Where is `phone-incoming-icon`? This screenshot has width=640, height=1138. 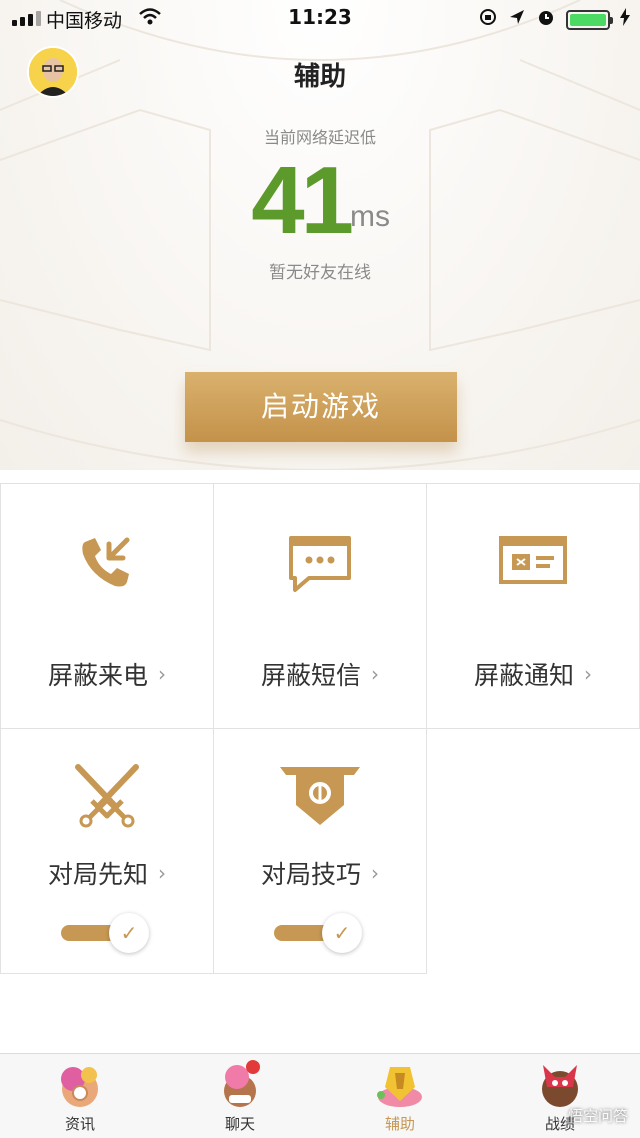
phone-incoming-icon is located at coordinates (106, 562).